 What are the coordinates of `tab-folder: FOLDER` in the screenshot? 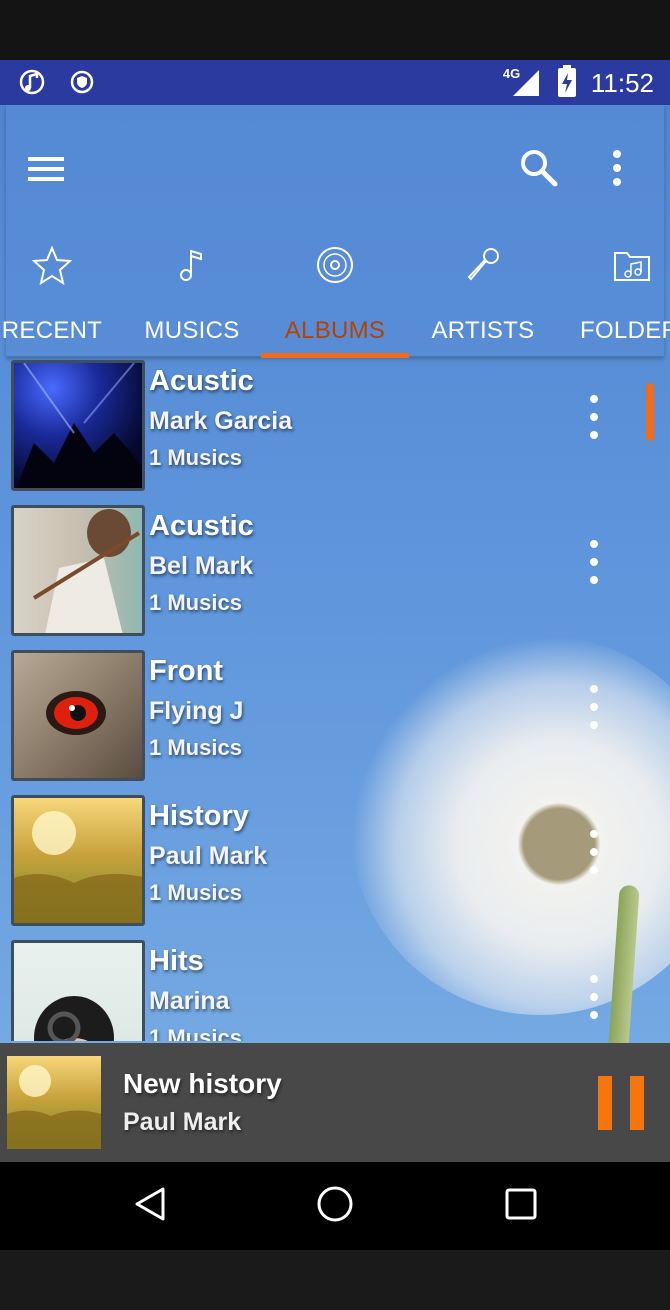 It's located at (622, 290).